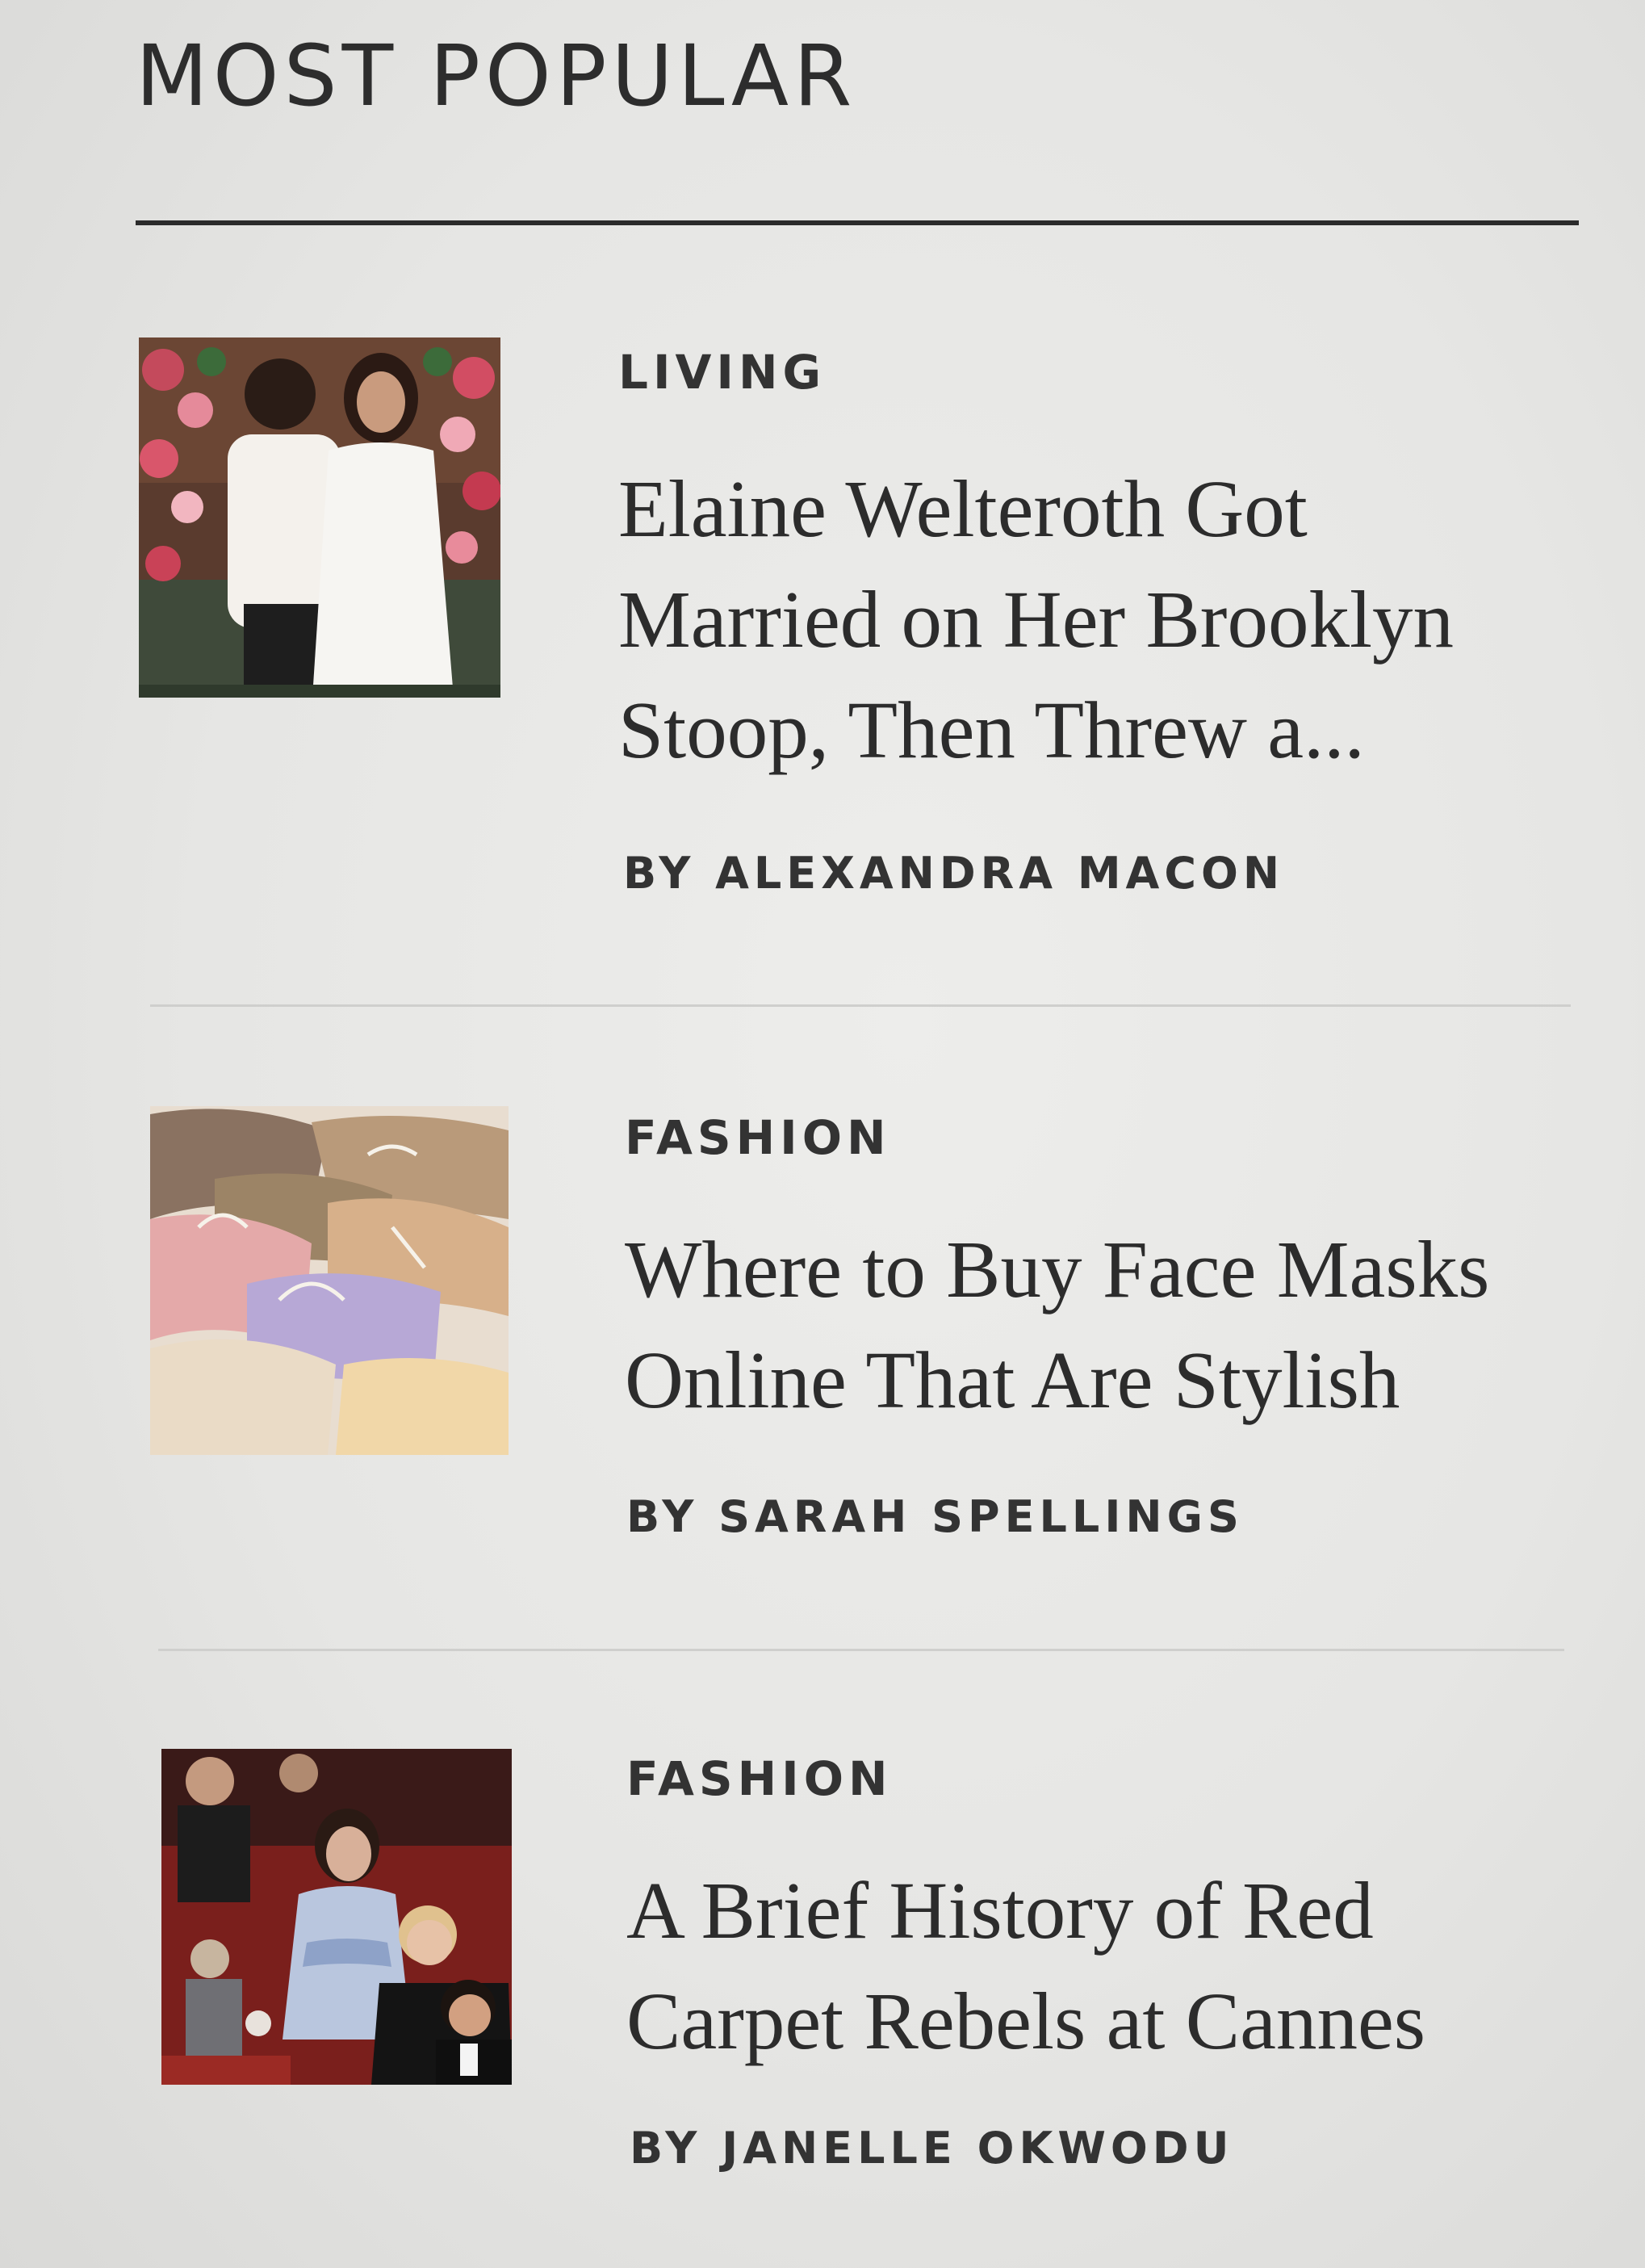 The height and width of the screenshot is (2268, 1645). What do you see at coordinates (336, 1917) in the screenshot?
I see `article-thumbnail-red-carpet` at bounding box center [336, 1917].